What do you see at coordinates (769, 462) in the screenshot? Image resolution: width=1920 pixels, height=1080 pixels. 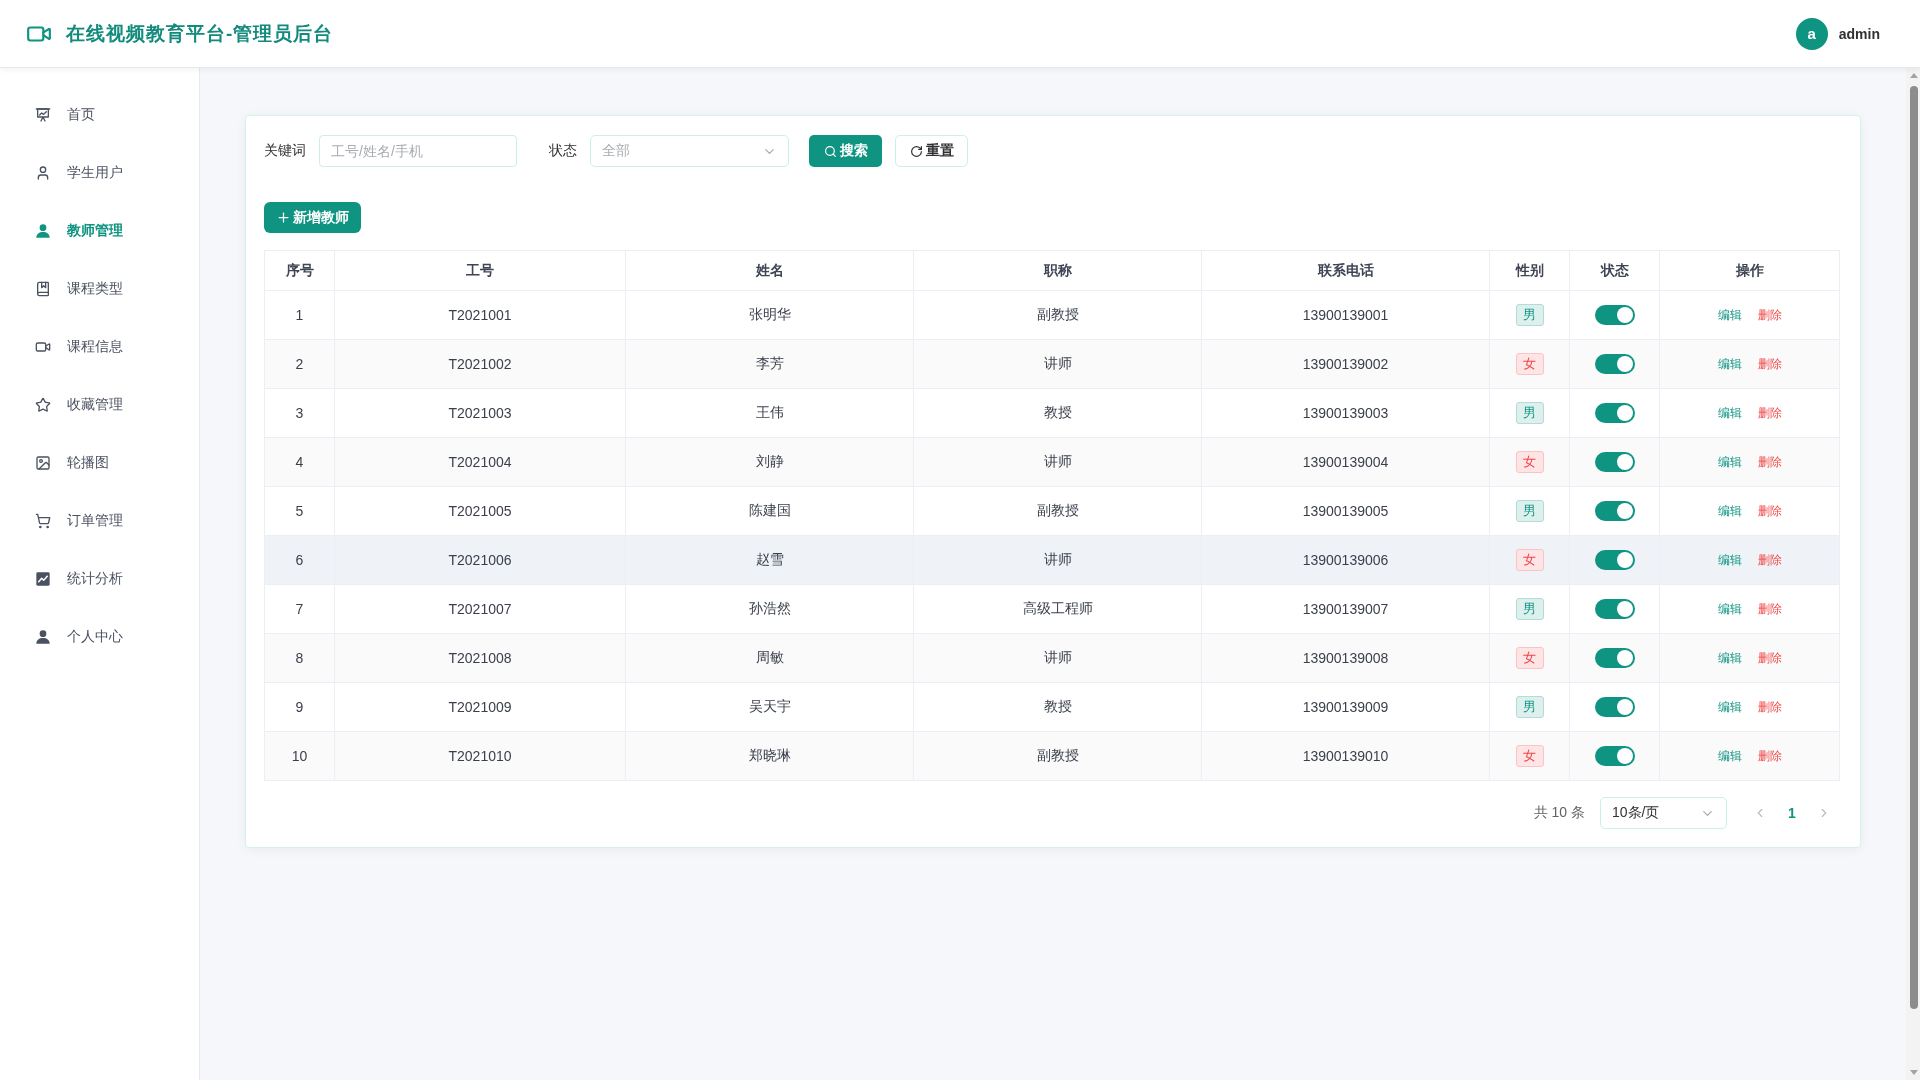 I see `table-cell: 刘静` at bounding box center [769, 462].